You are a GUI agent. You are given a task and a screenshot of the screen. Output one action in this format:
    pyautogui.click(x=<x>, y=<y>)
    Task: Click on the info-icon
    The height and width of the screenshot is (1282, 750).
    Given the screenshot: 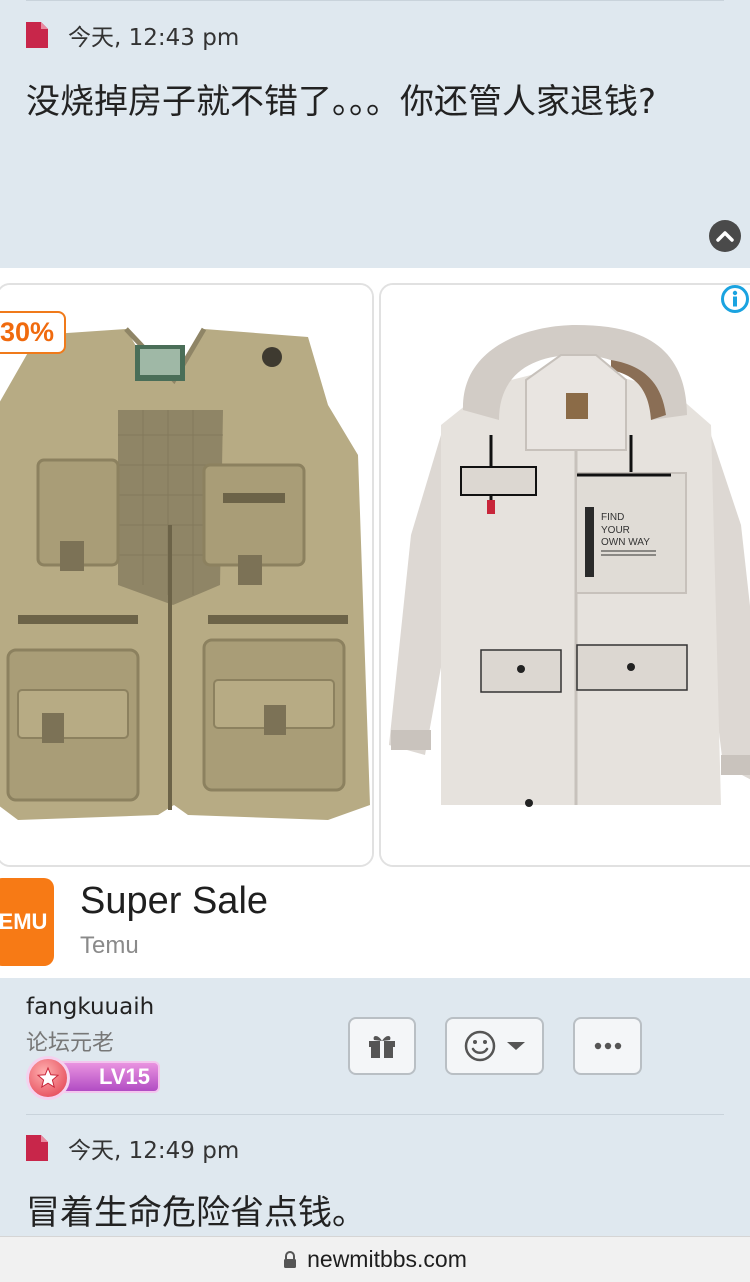 What is the action you would take?
    pyautogui.click(x=735, y=299)
    